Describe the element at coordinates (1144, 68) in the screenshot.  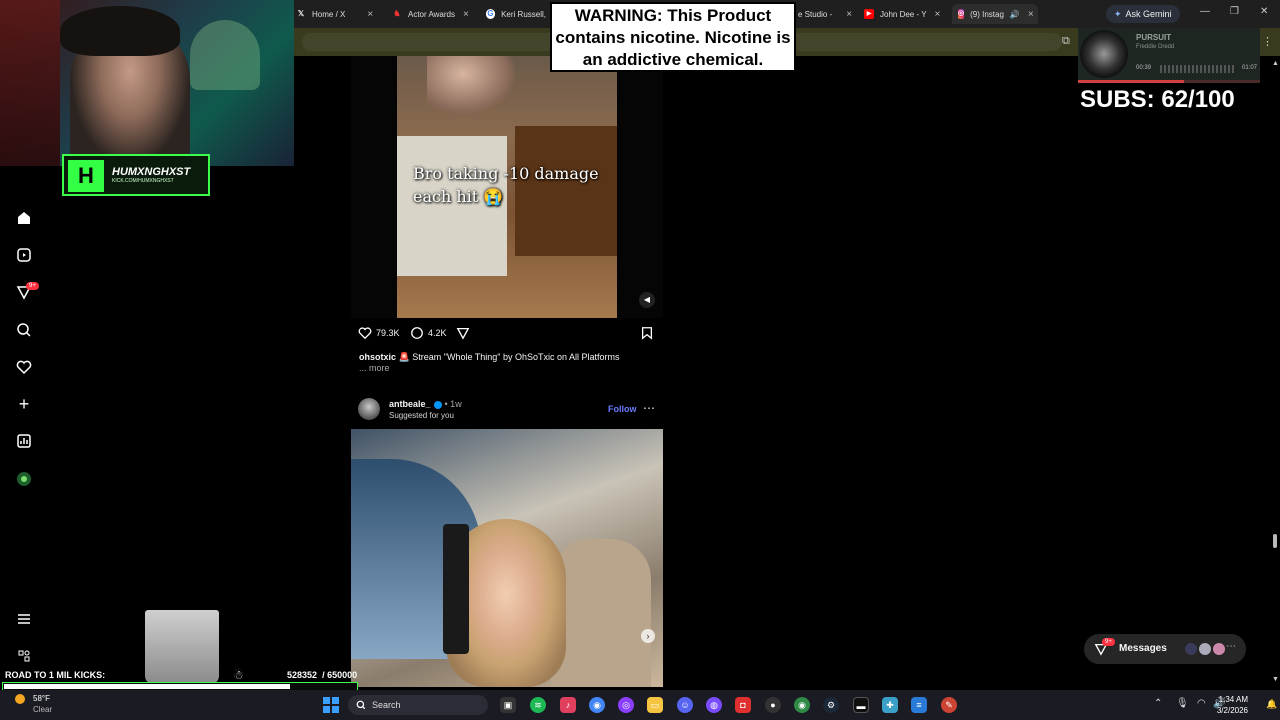
I see `elapsed-time: 00:39` at that location.